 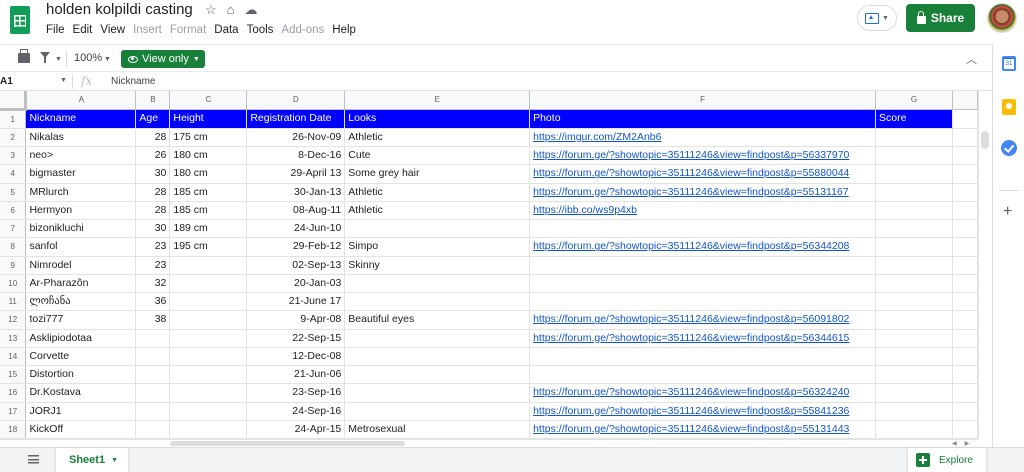 What do you see at coordinates (81, 357) in the screenshot?
I see `grid-cell: Corvette` at bounding box center [81, 357].